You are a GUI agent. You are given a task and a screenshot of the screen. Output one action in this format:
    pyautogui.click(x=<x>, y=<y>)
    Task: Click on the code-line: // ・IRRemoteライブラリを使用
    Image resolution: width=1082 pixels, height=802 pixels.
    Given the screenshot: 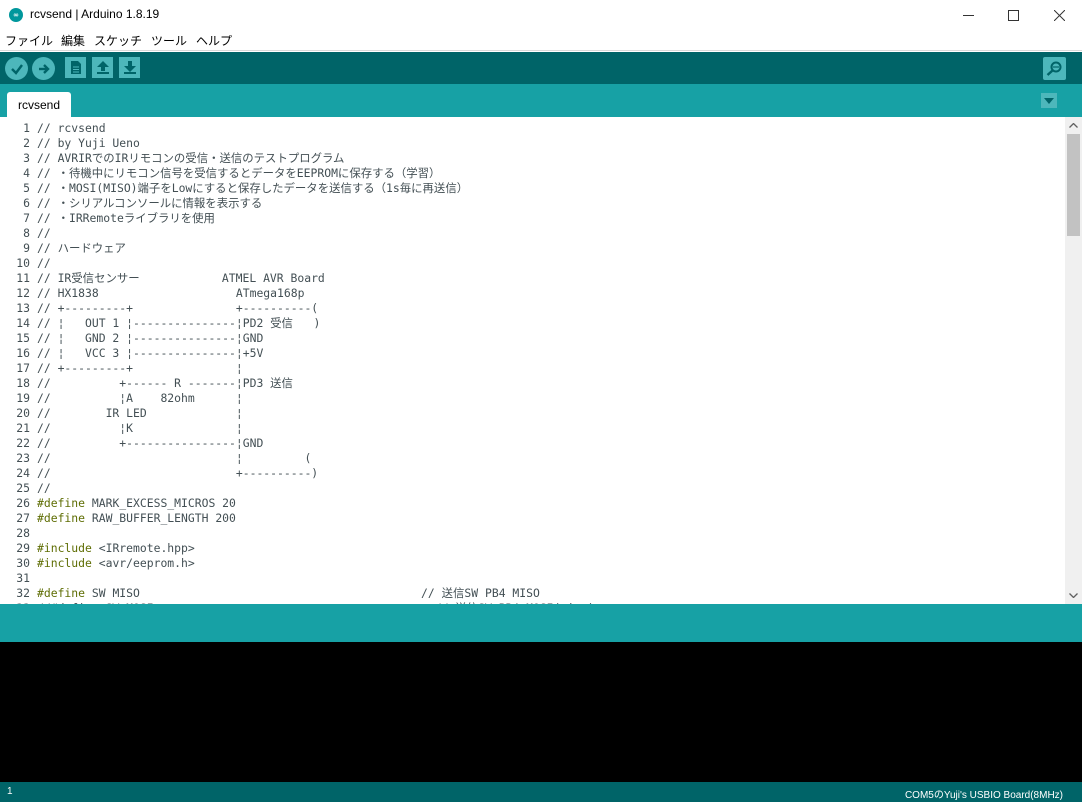 What is the action you would take?
    pyautogui.click(x=126, y=218)
    